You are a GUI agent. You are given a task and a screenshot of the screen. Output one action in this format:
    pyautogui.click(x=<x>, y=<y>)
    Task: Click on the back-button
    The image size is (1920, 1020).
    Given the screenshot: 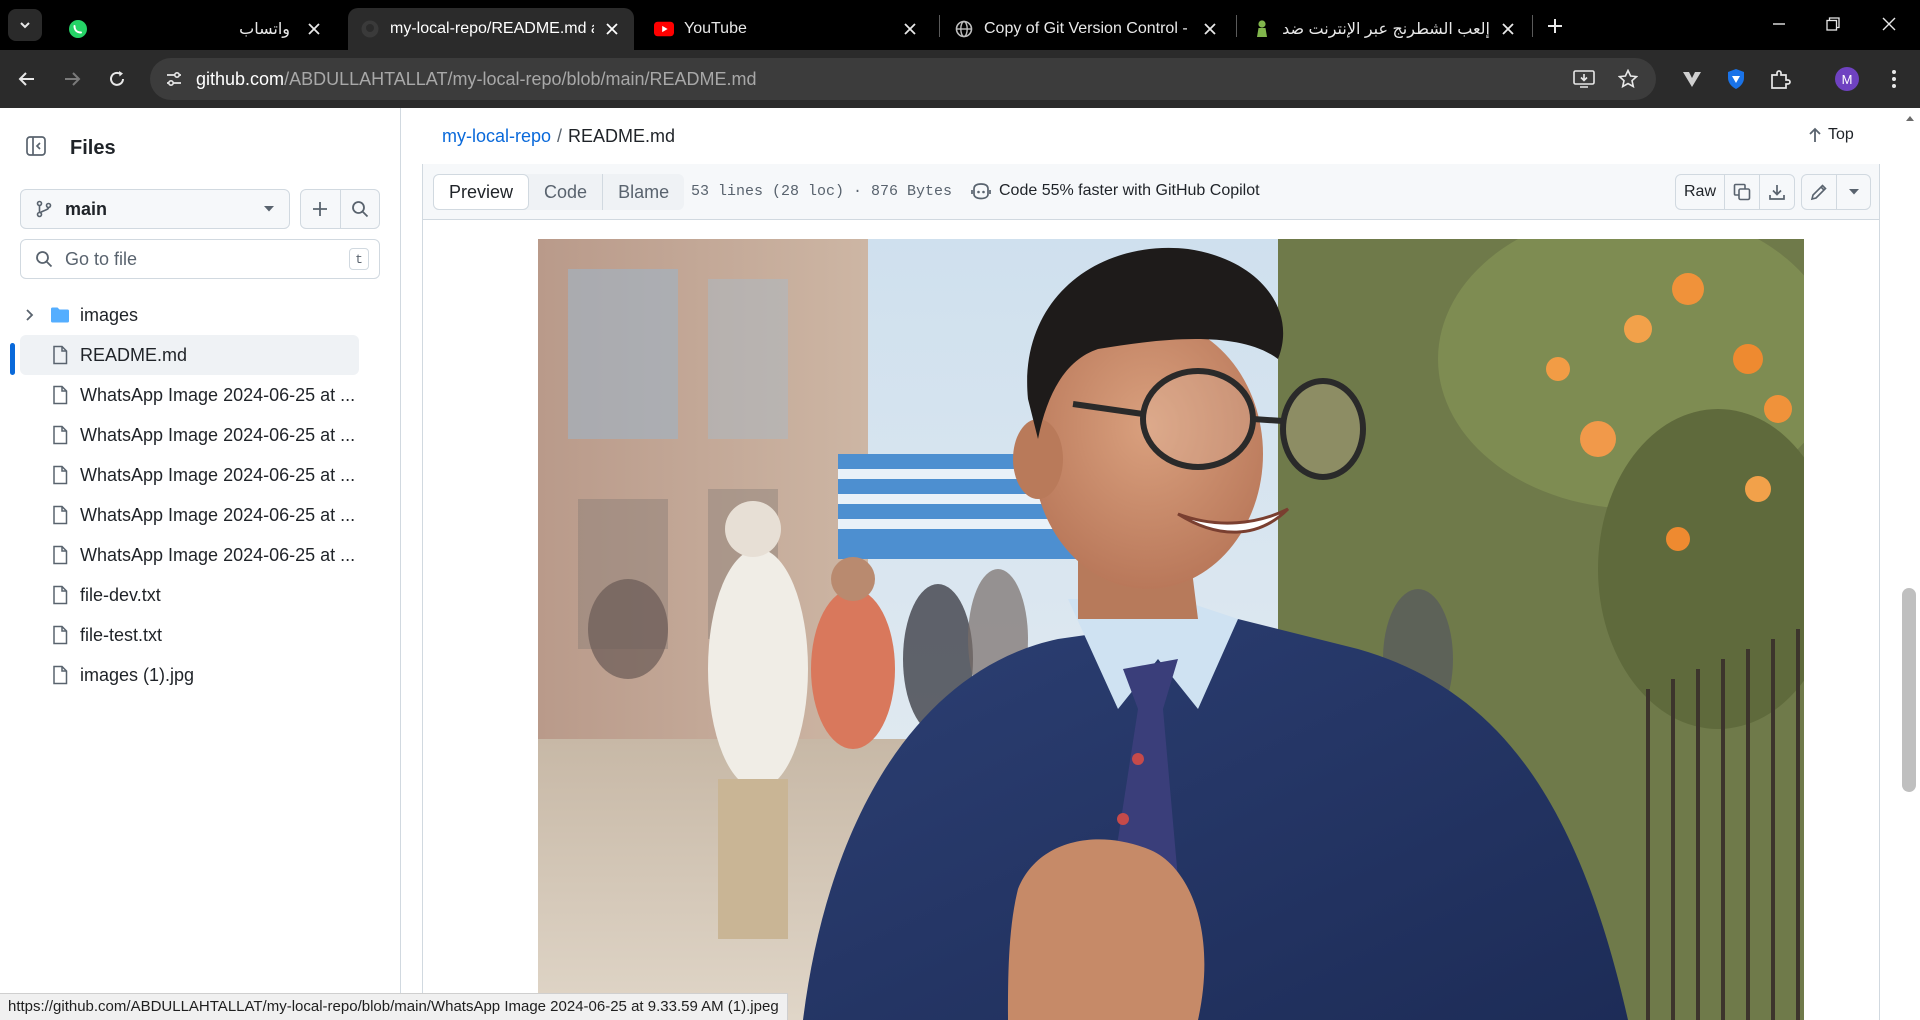 What is the action you would take?
    pyautogui.click(x=27, y=79)
    